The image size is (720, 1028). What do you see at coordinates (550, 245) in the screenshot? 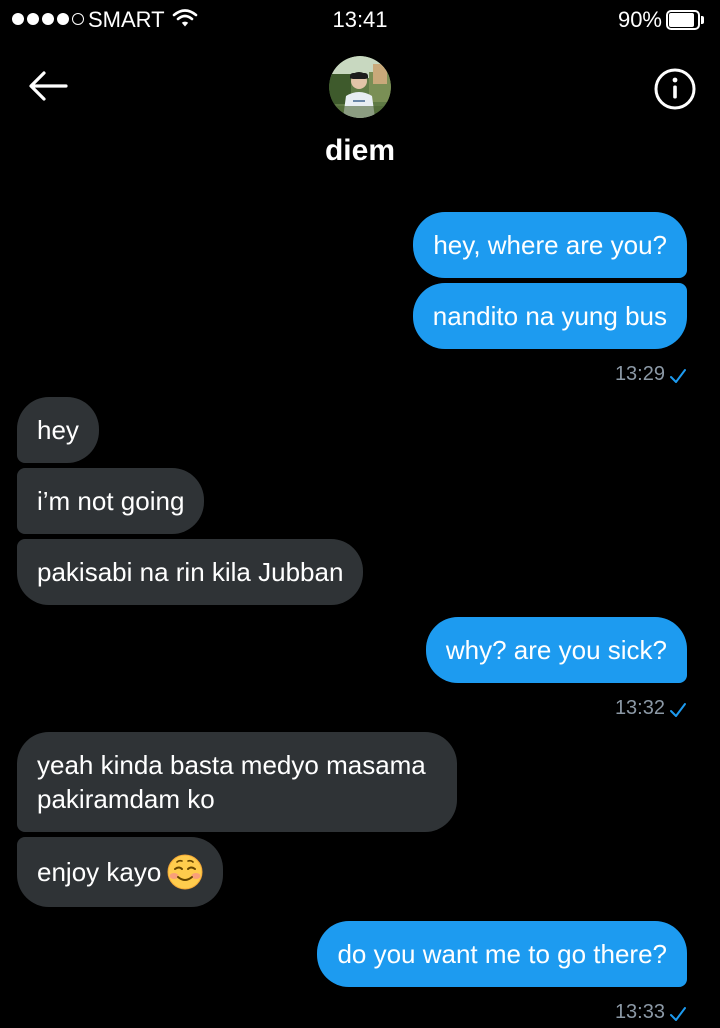
I see `outgoing-message-bubble: hey, where are you?` at bounding box center [550, 245].